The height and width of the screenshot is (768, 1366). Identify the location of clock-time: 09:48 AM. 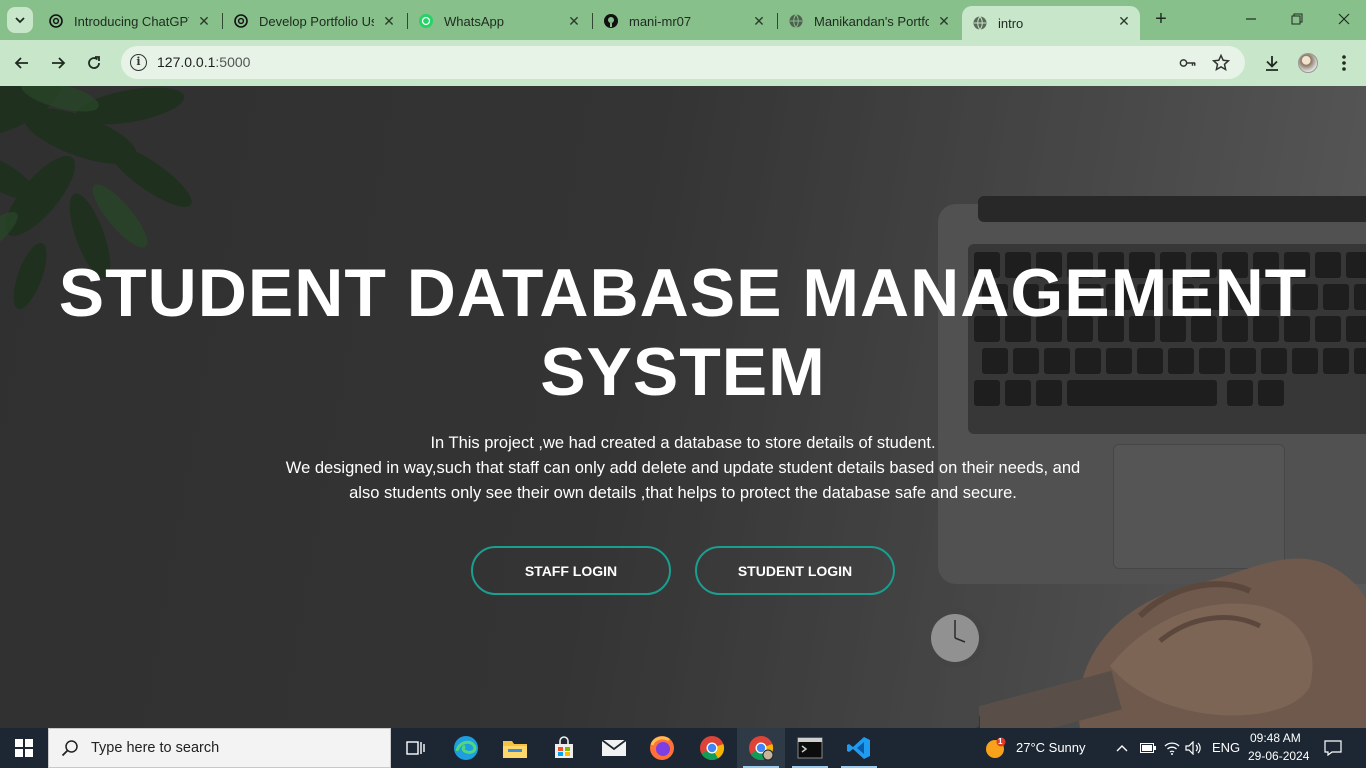
(1275, 738).